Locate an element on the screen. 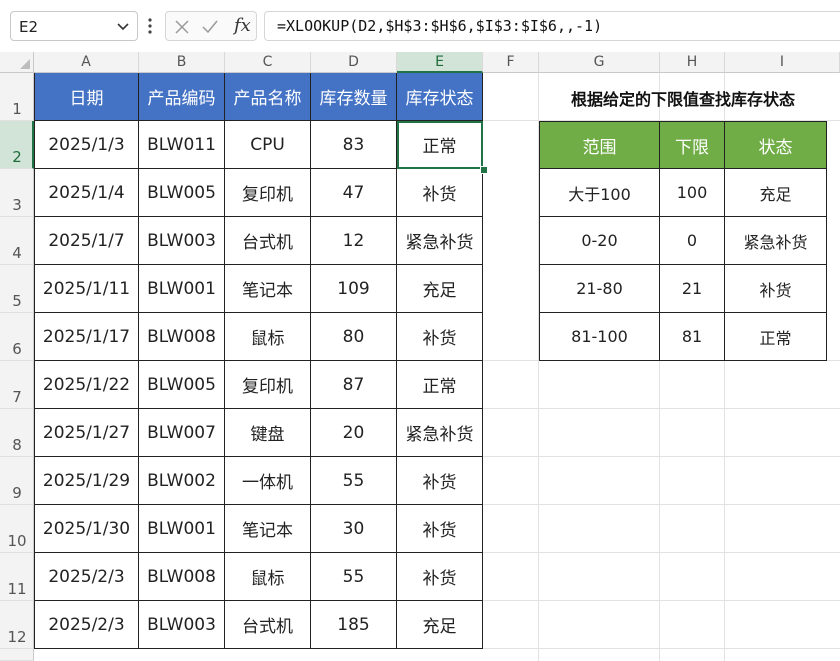 The height and width of the screenshot is (661, 840). table-cell: BLW007 is located at coordinates (182, 433).